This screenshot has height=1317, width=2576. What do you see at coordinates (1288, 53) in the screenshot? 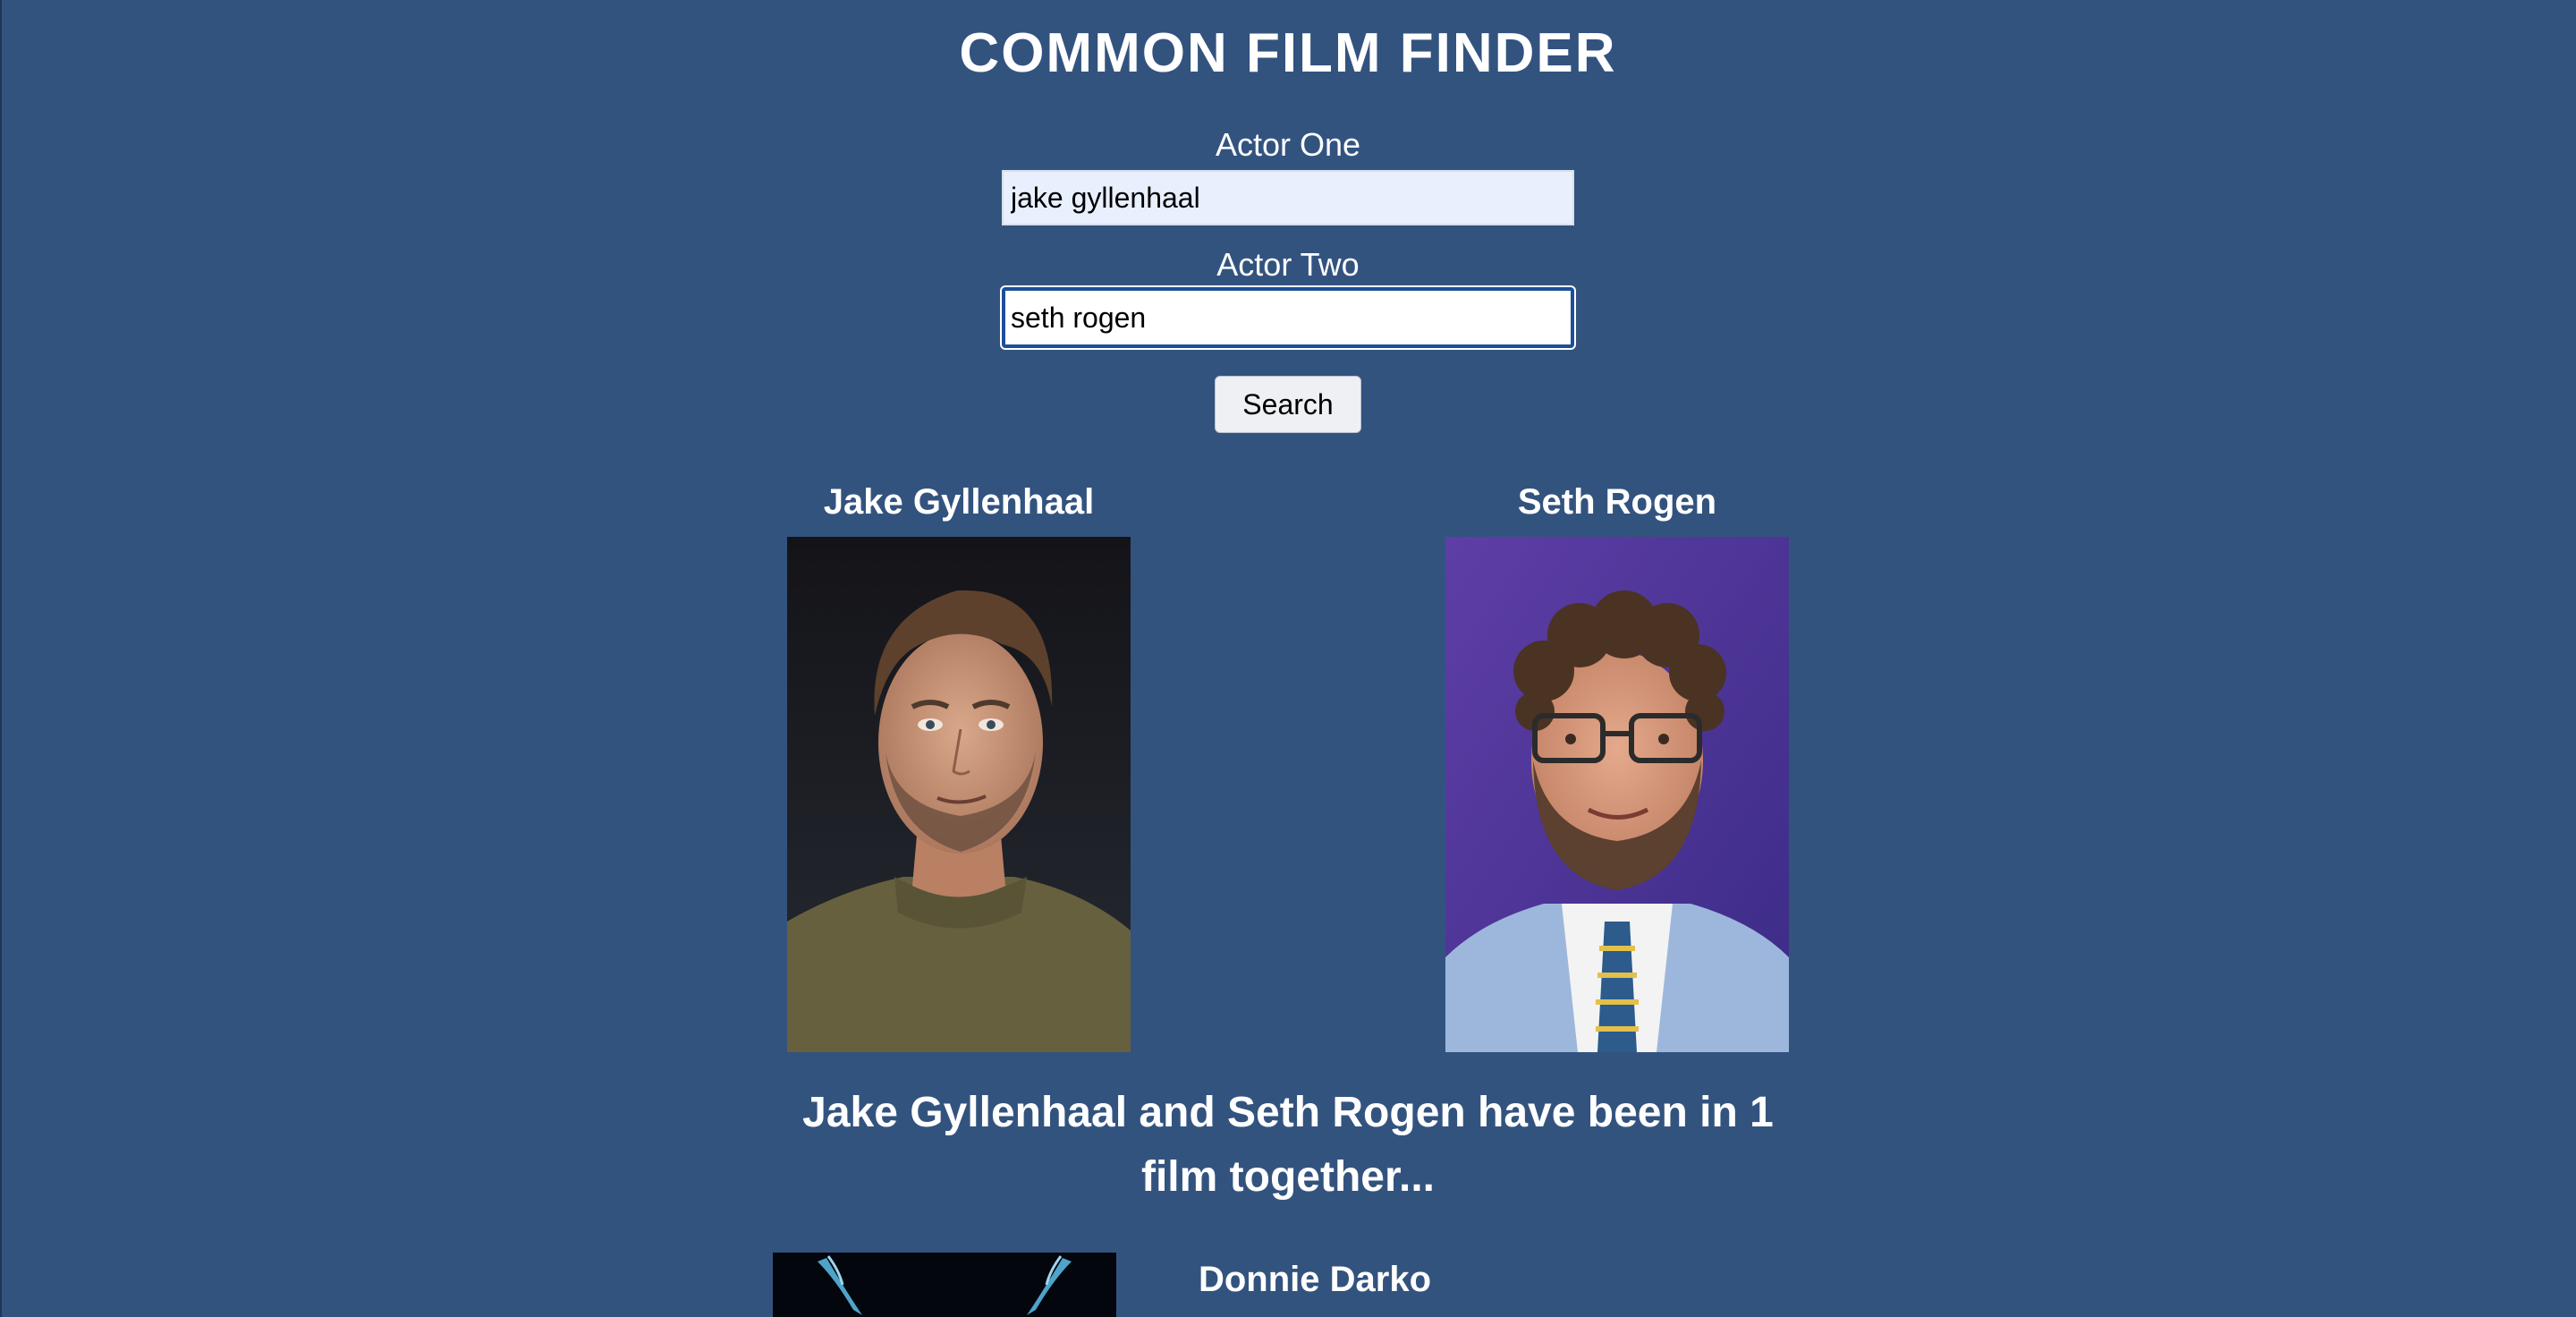
I see `page-title: COMMON FILM FINDER` at bounding box center [1288, 53].